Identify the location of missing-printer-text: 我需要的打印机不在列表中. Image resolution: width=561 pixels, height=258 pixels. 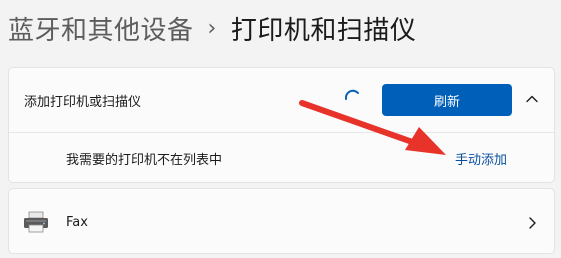
(144, 160).